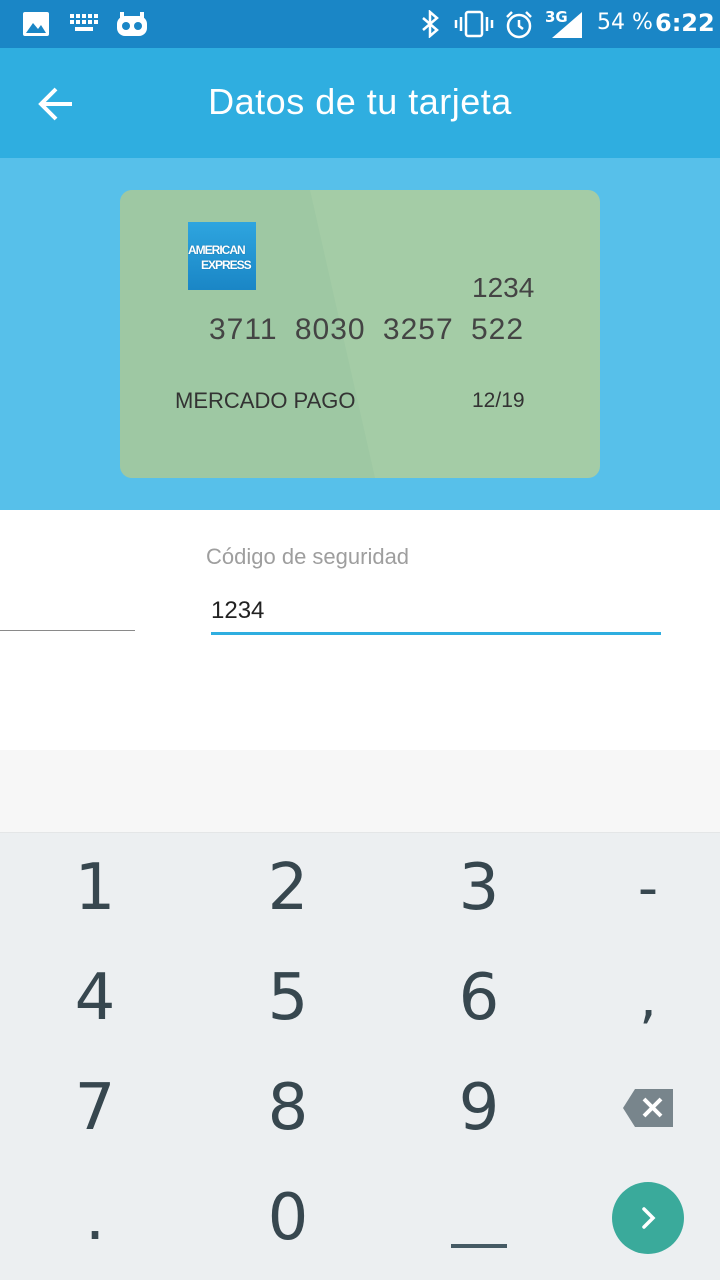 The height and width of the screenshot is (1280, 720). What do you see at coordinates (685, 23) in the screenshot?
I see `clock: 6:22` at bounding box center [685, 23].